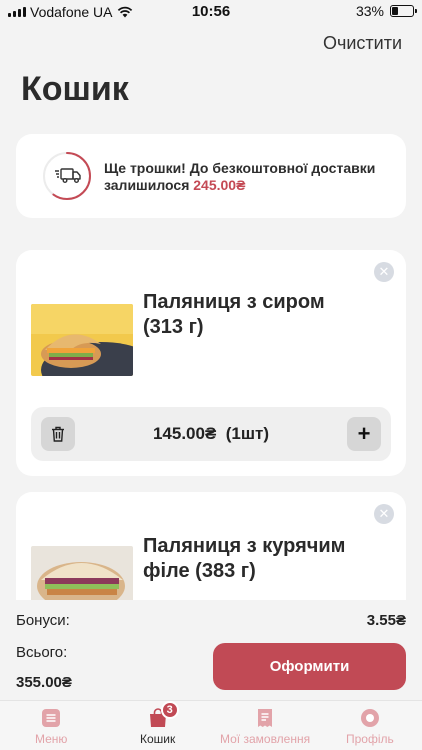  What do you see at coordinates (370, 739) in the screenshot?
I see `tab-label: Профіль` at bounding box center [370, 739].